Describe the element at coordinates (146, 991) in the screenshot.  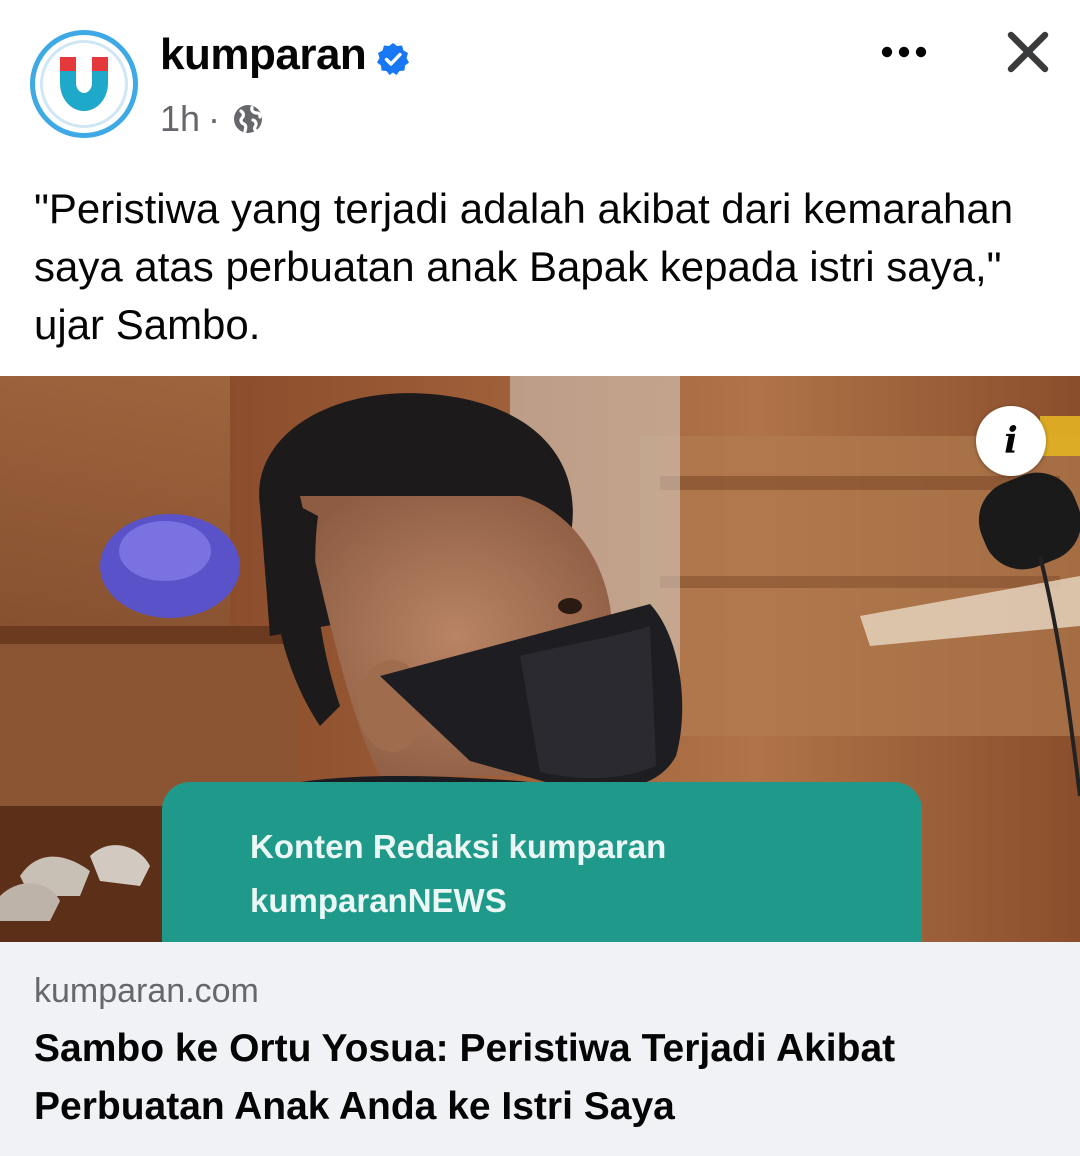
I see `link-domain: kumparan.com` at that location.